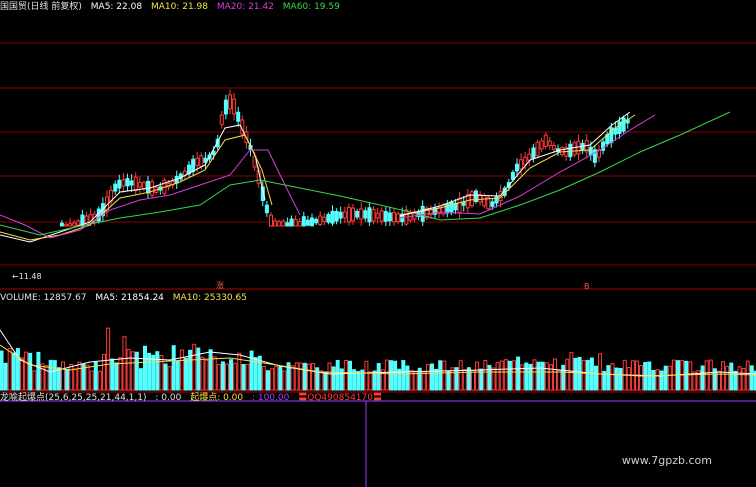  What do you see at coordinates (116, 7) in the screenshot?
I see `ma5-label: MA5: 22.08` at bounding box center [116, 7].